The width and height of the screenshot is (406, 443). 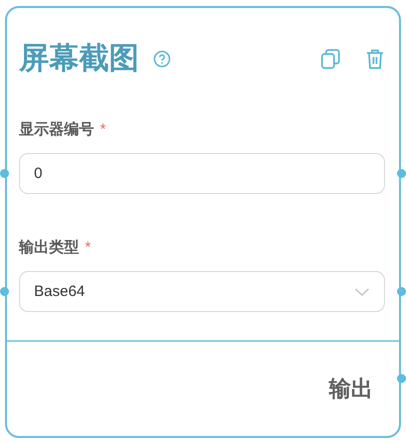 What do you see at coordinates (49, 248) in the screenshot?
I see `field-label: 输出类型` at bounding box center [49, 248].